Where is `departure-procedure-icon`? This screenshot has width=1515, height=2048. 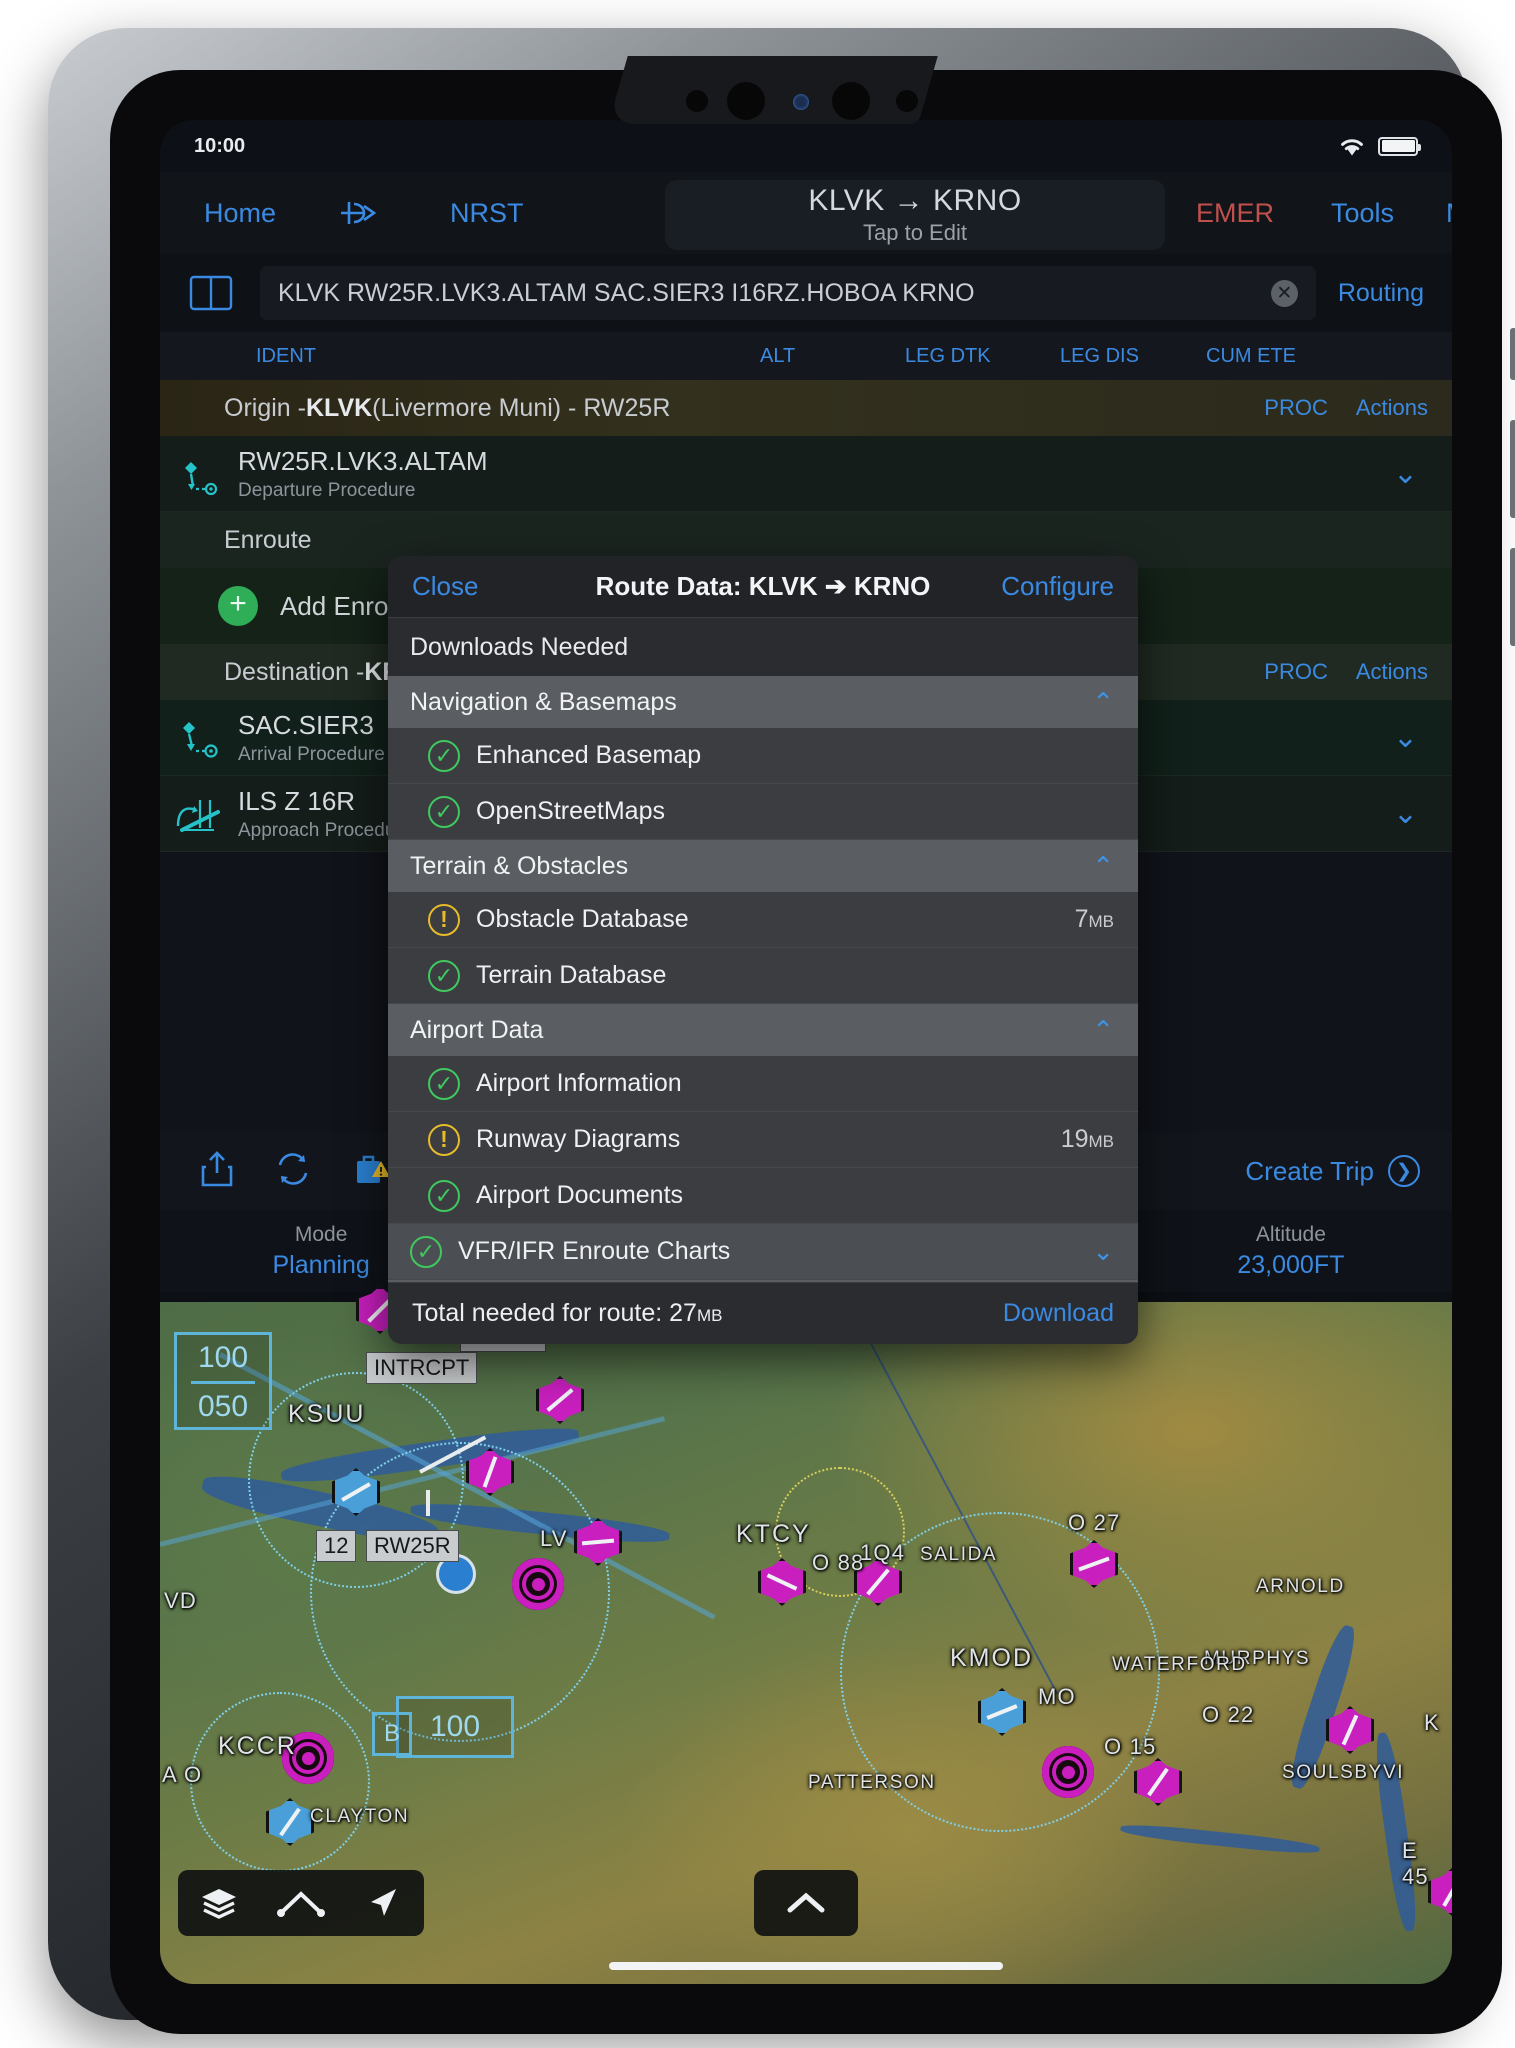 departure-procedure-icon is located at coordinates (199, 474).